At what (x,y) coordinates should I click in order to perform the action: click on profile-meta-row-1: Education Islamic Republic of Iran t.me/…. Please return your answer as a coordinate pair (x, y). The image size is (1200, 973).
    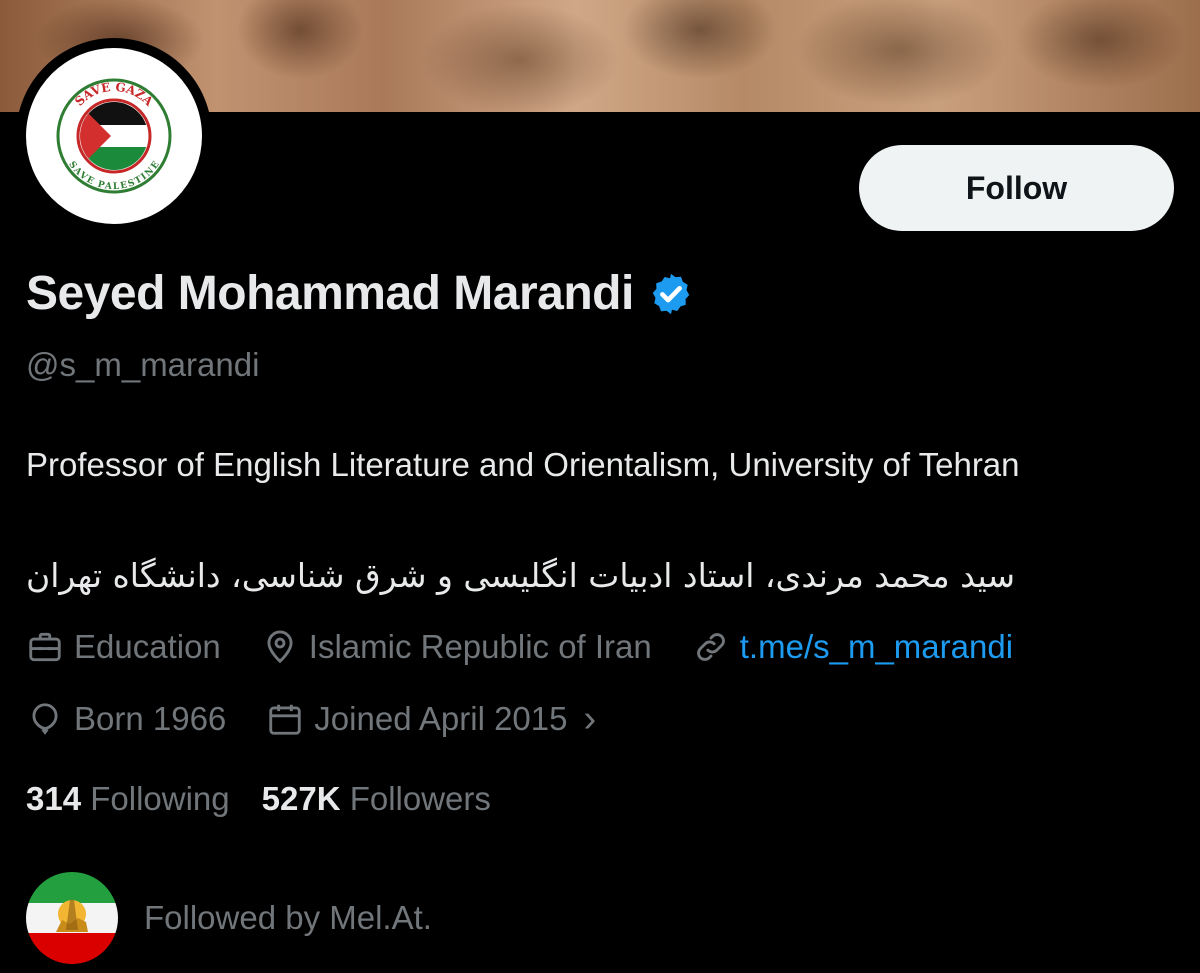
    Looking at the image, I should click on (539, 647).